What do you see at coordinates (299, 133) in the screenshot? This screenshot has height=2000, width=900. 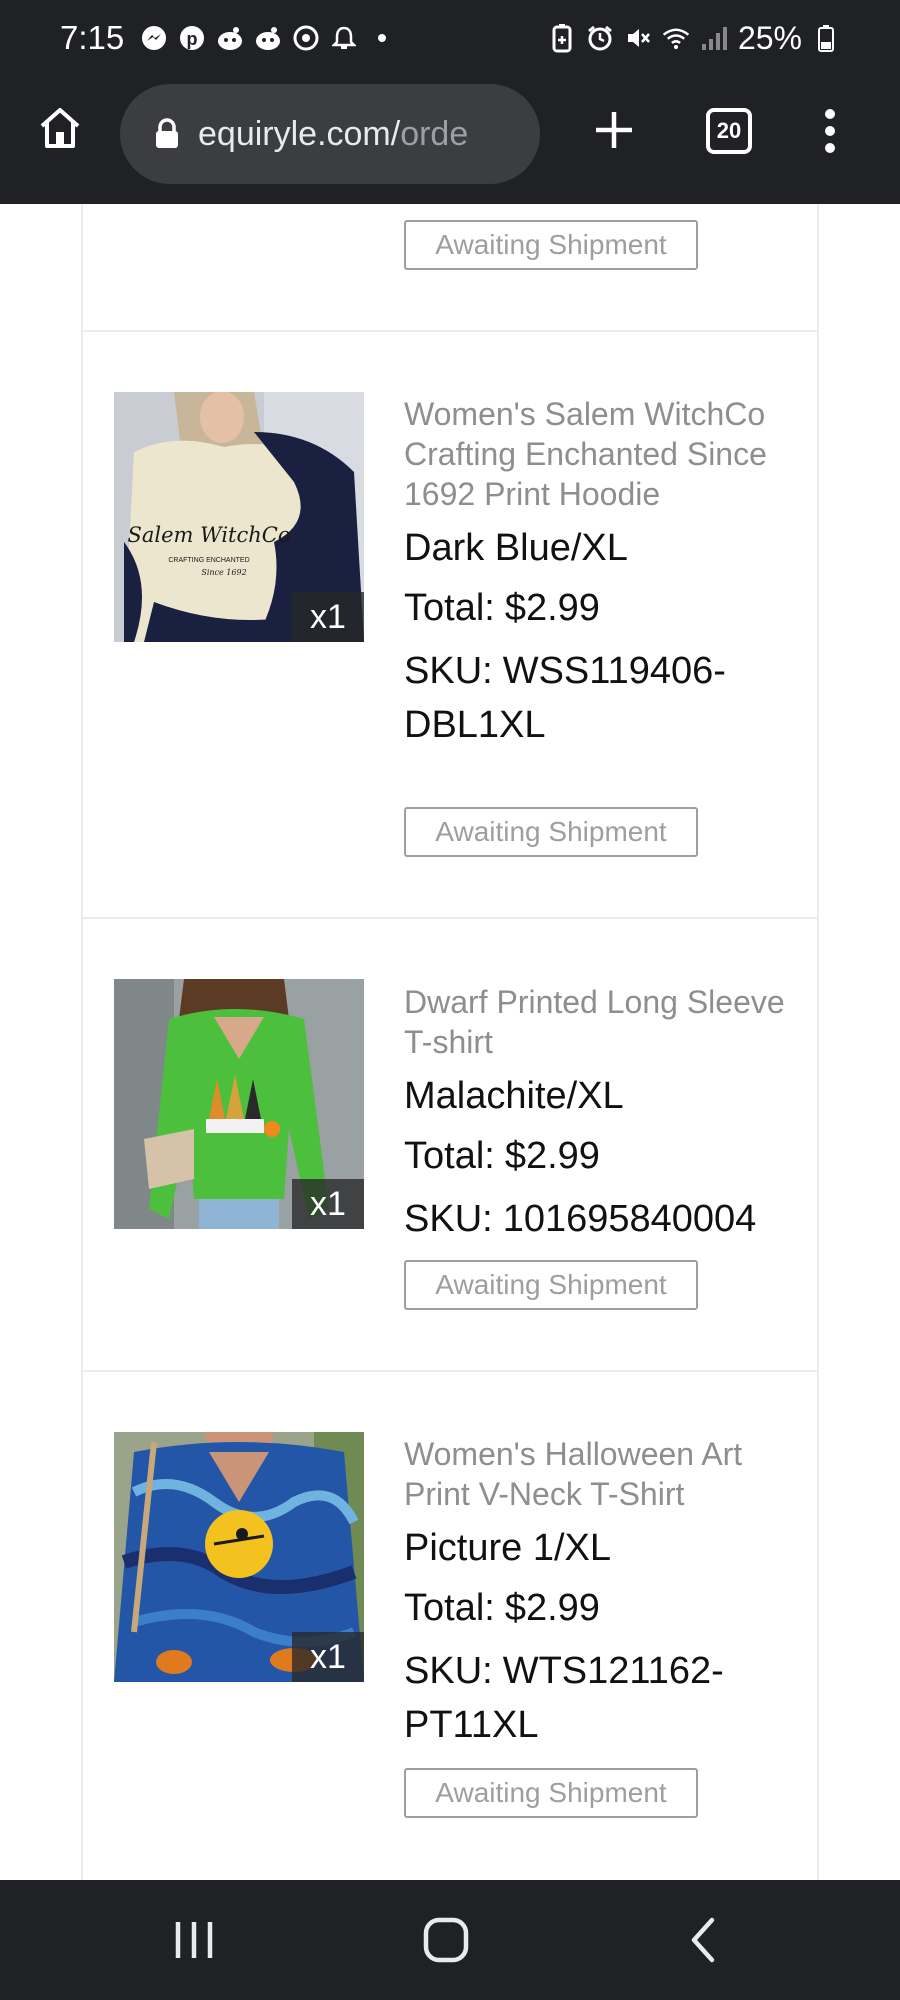 I see `url-host: equiryle.com/` at bounding box center [299, 133].